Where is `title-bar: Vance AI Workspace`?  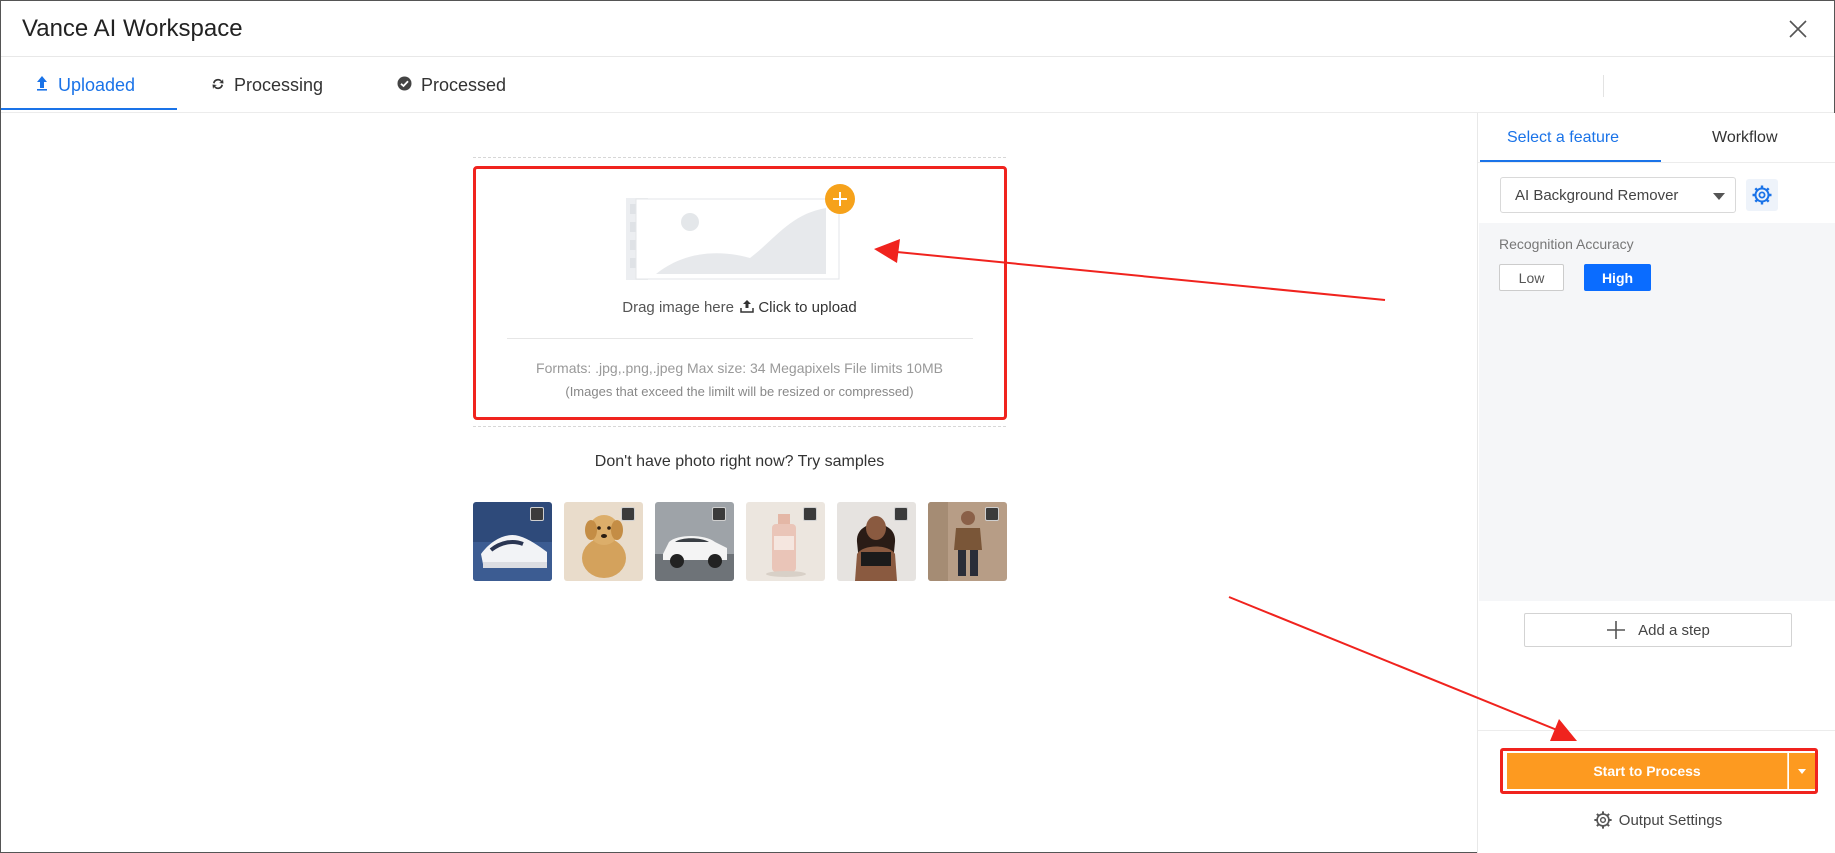 title-bar: Vance AI Workspace is located at coordinates (917, 29).